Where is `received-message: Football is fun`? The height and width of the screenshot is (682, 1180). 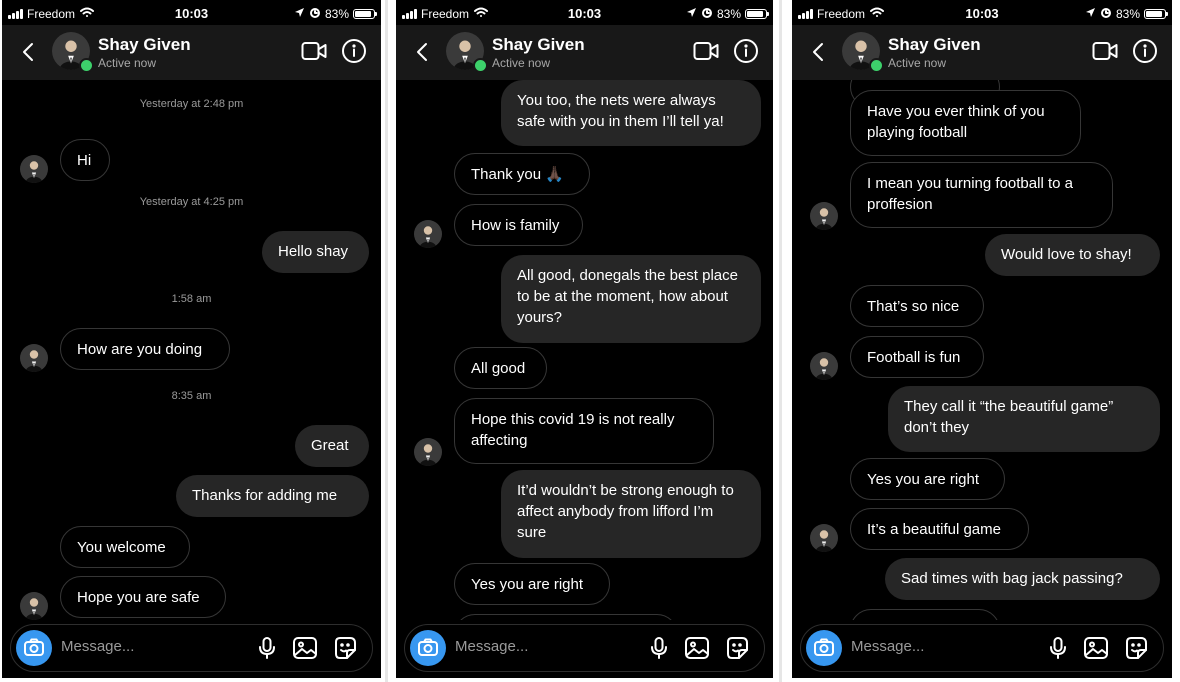 received-message: Football is fun is located at coordinates (917, 357).